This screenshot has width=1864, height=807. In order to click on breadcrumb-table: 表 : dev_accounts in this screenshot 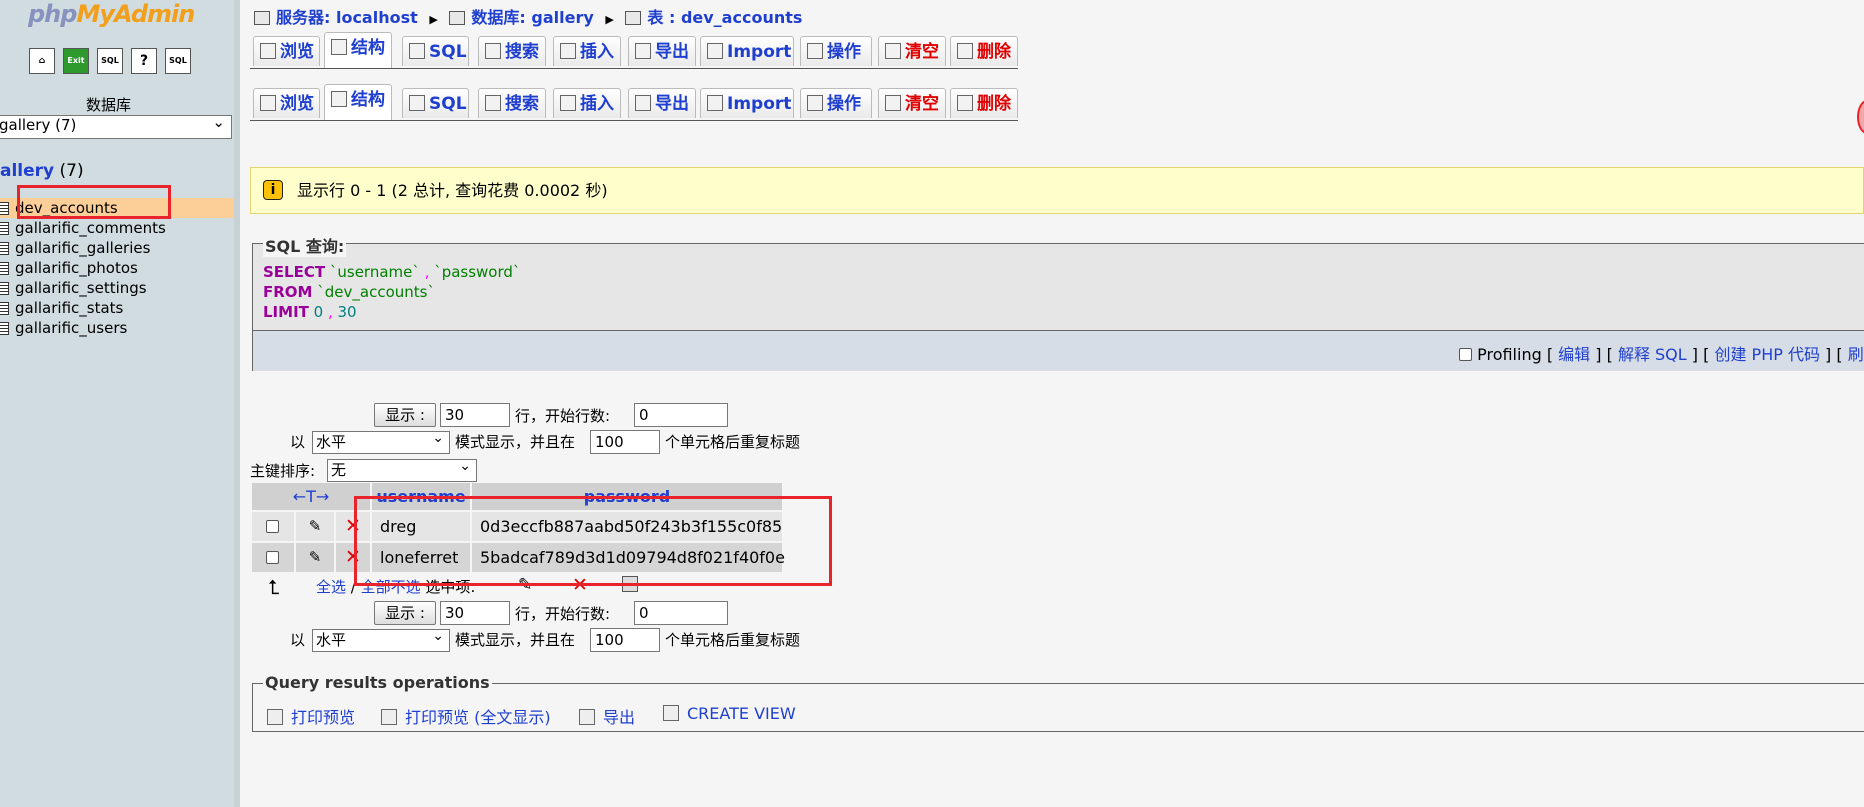, I will do `click(724, 17)`.